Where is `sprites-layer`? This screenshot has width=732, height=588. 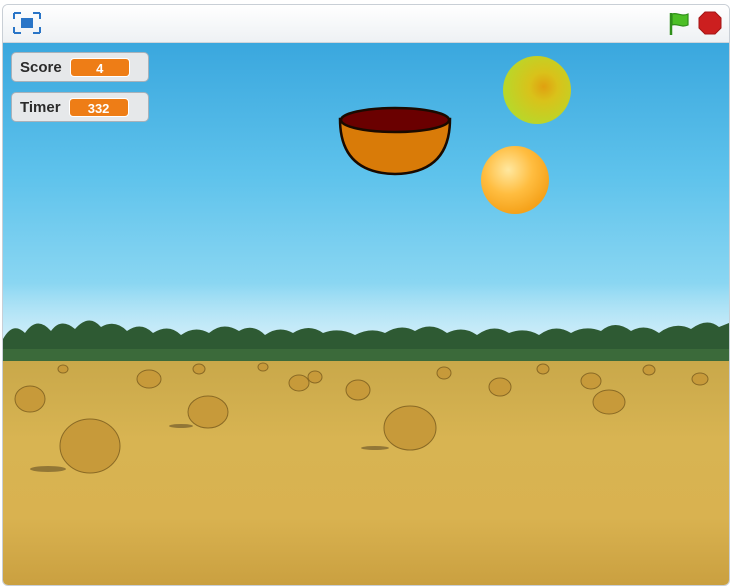
sprites-layer is located at coordinates (454, 135).